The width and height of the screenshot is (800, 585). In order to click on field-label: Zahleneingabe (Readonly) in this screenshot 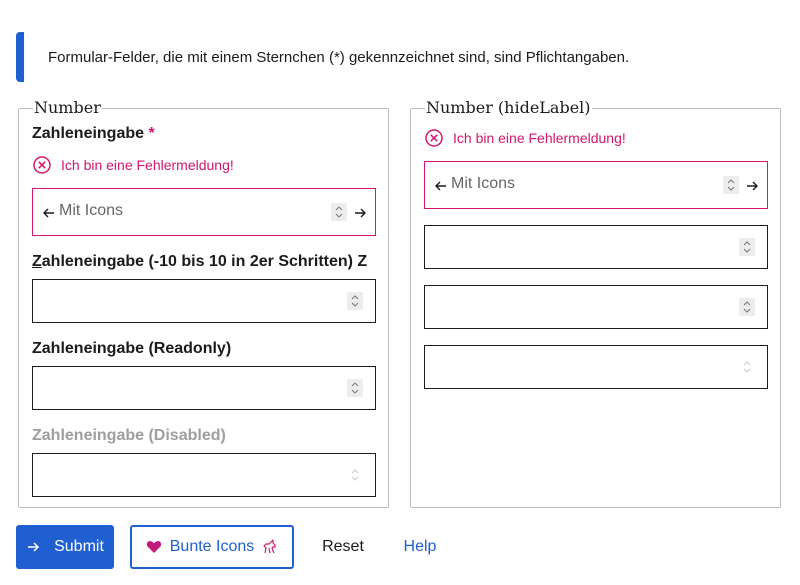, I will do `click(132, 348)`.